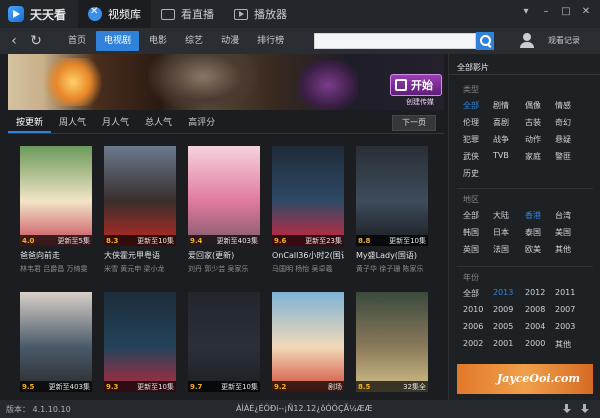 The height and width of the screenshot is (418, 600). I want to click on show-card: 8.8 更新至10集 My盛Lady(国语) 黄子华 徐子珊 陈家乐, so click(392, 210).